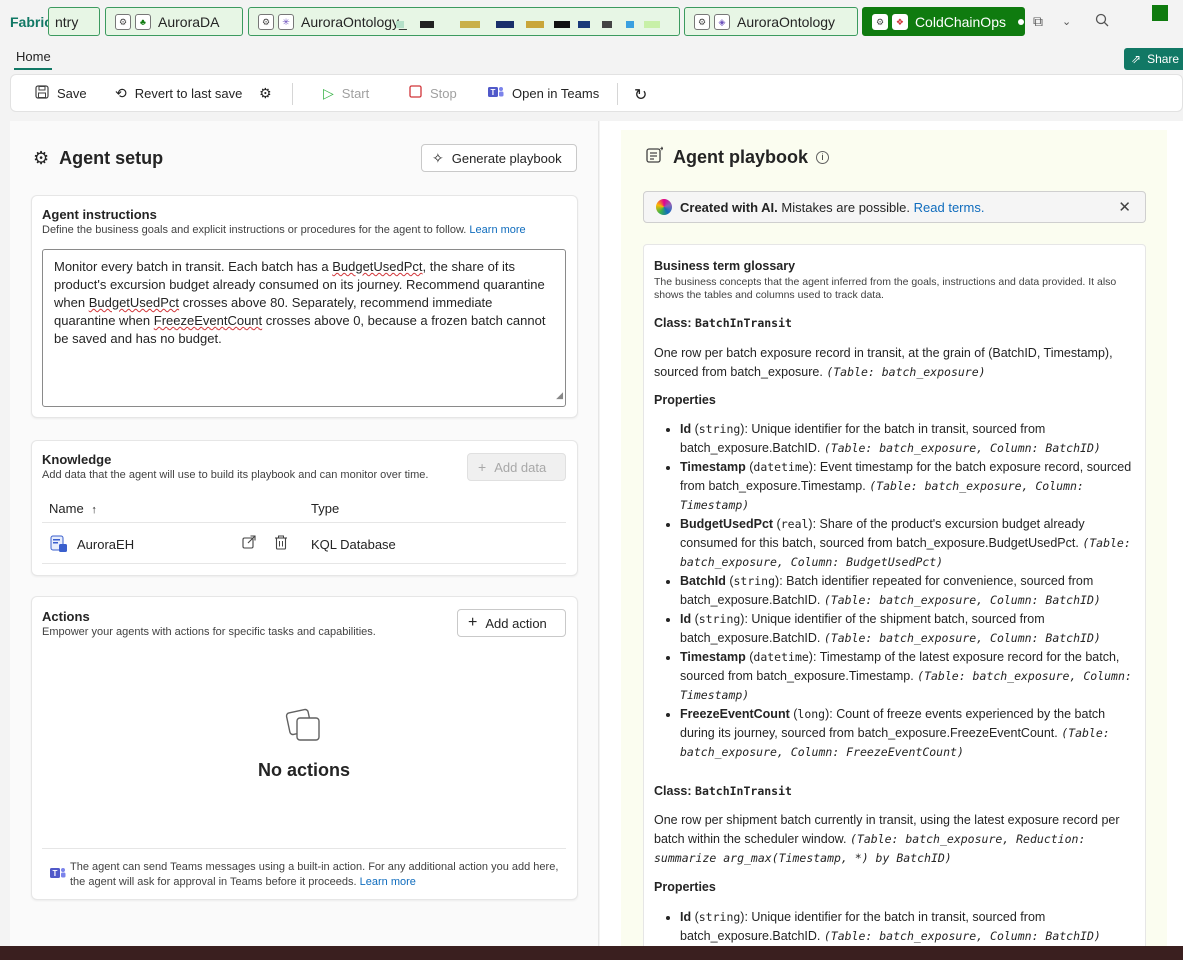  What do you see at coordinates (58, 874) in the screenshot?
I see `teams-icon: T` at bounding box center [58, 874].